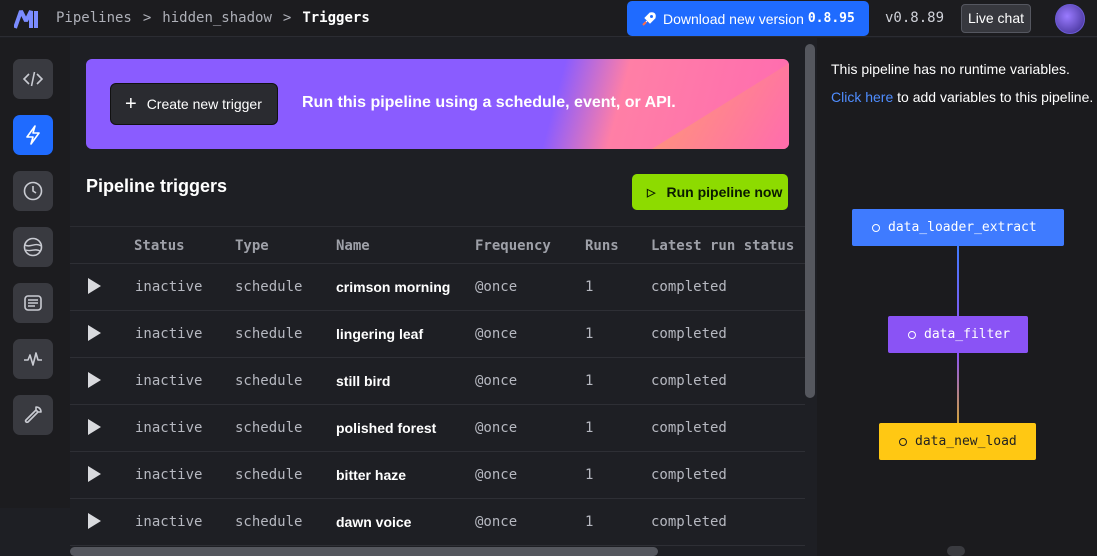  Describe the element at coordinates (733, 18) in the screenshot. I see `download-label: Download new version` at that location.